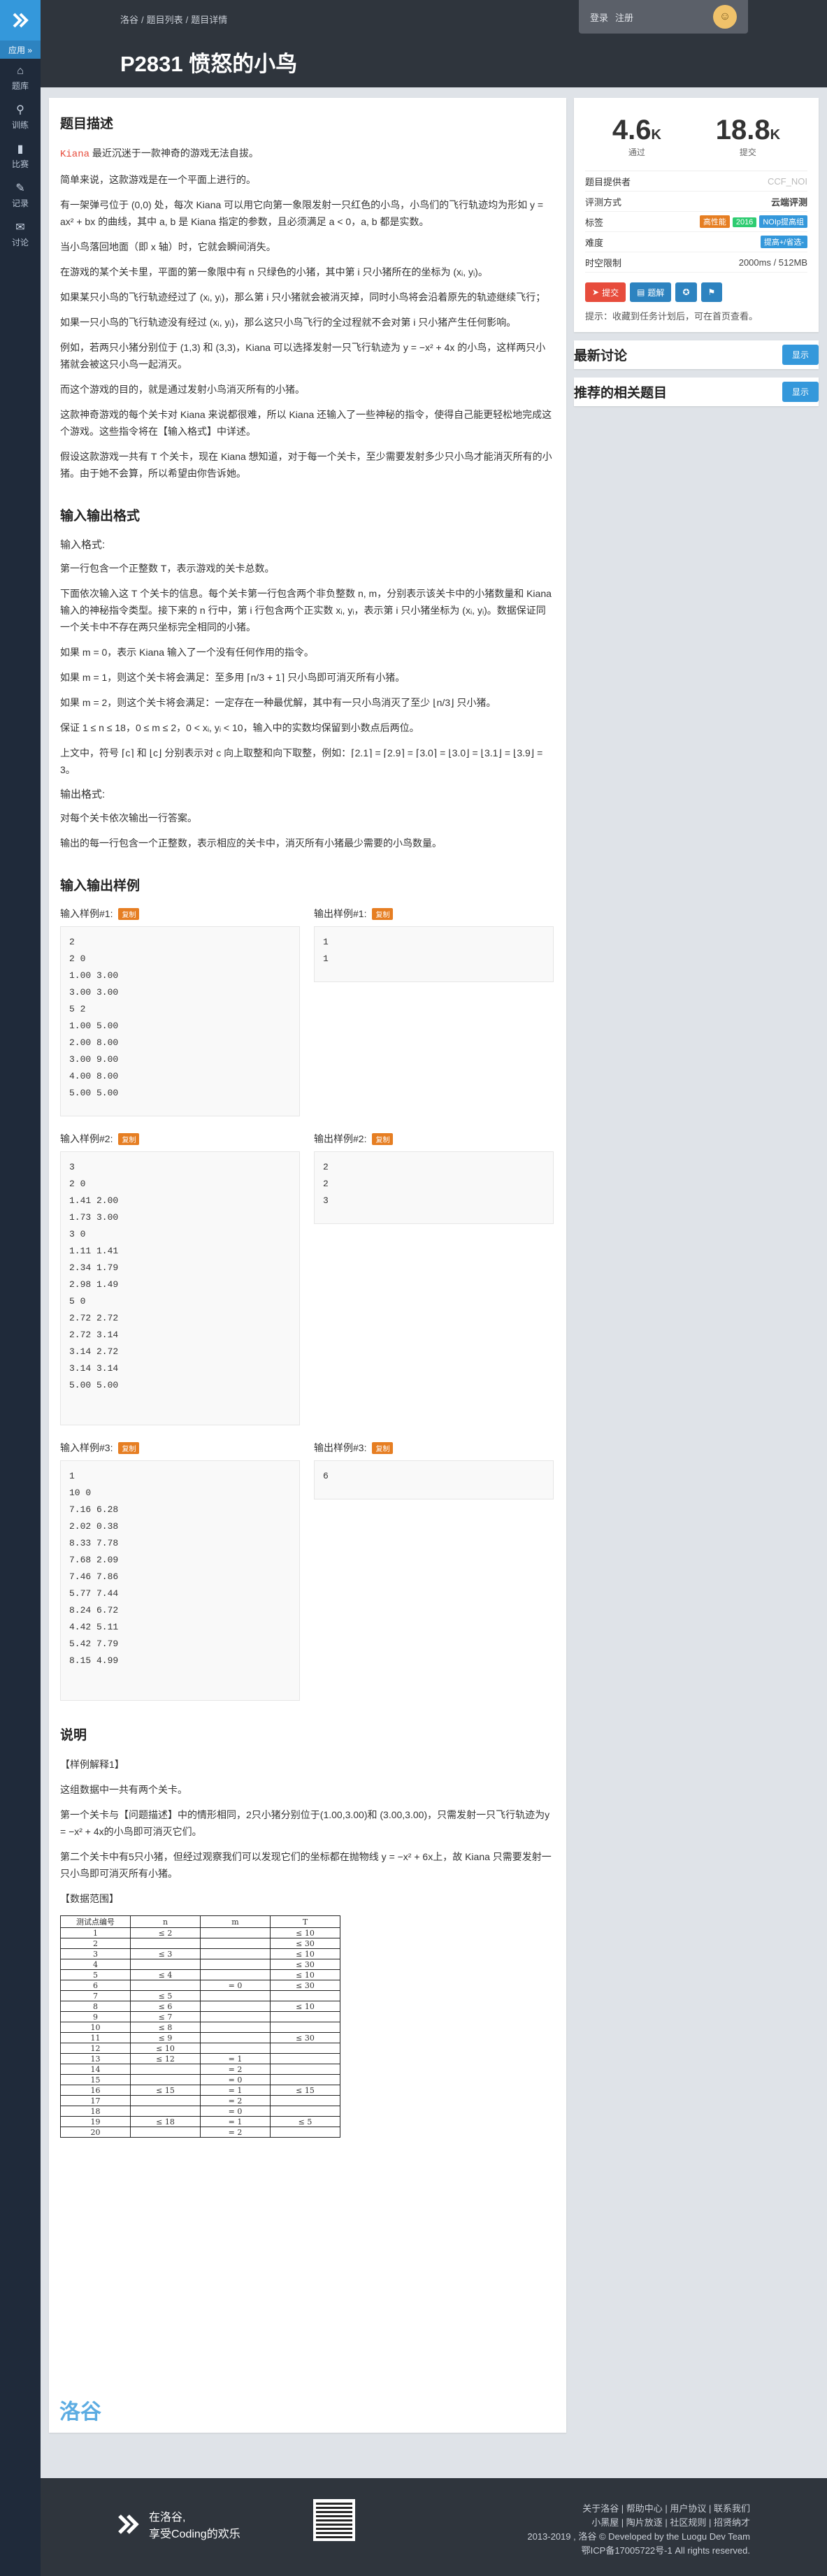 Image resolution: width=827 pixels, height=2576 pixels. I want to click on bar-chart-icon: ▮, so click(20, 149).